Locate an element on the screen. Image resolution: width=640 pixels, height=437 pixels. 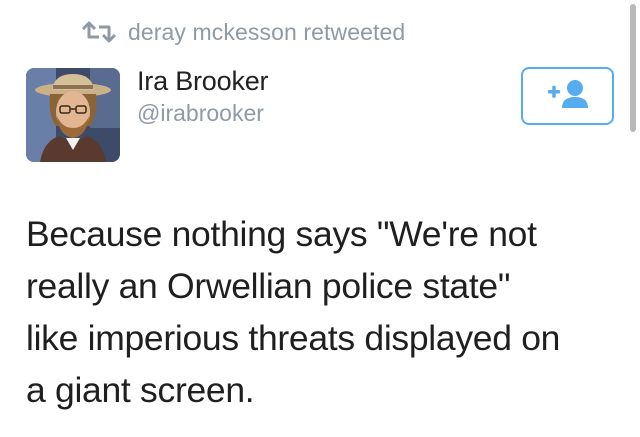
retweet-icon is located at coordinates (99, 32).